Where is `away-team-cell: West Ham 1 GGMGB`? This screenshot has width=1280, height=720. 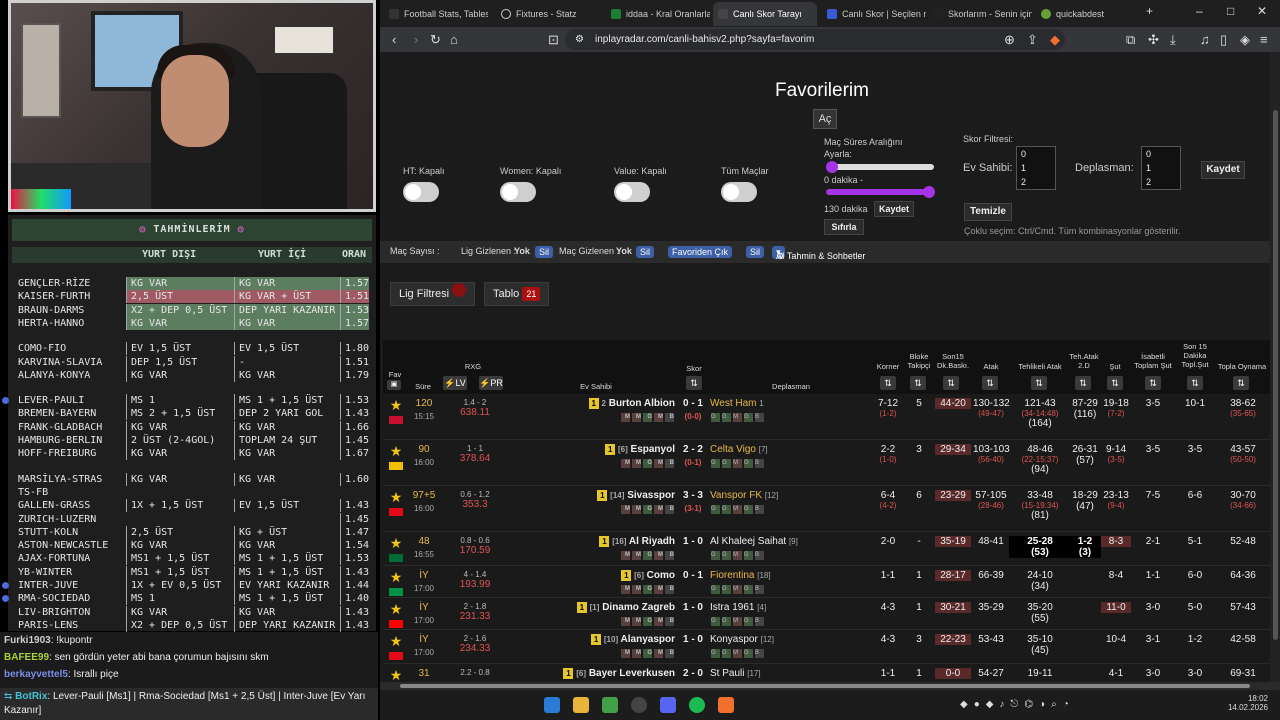 away-team-cell: West Ham 1 GGMGB is located at coordinates (737, 410).